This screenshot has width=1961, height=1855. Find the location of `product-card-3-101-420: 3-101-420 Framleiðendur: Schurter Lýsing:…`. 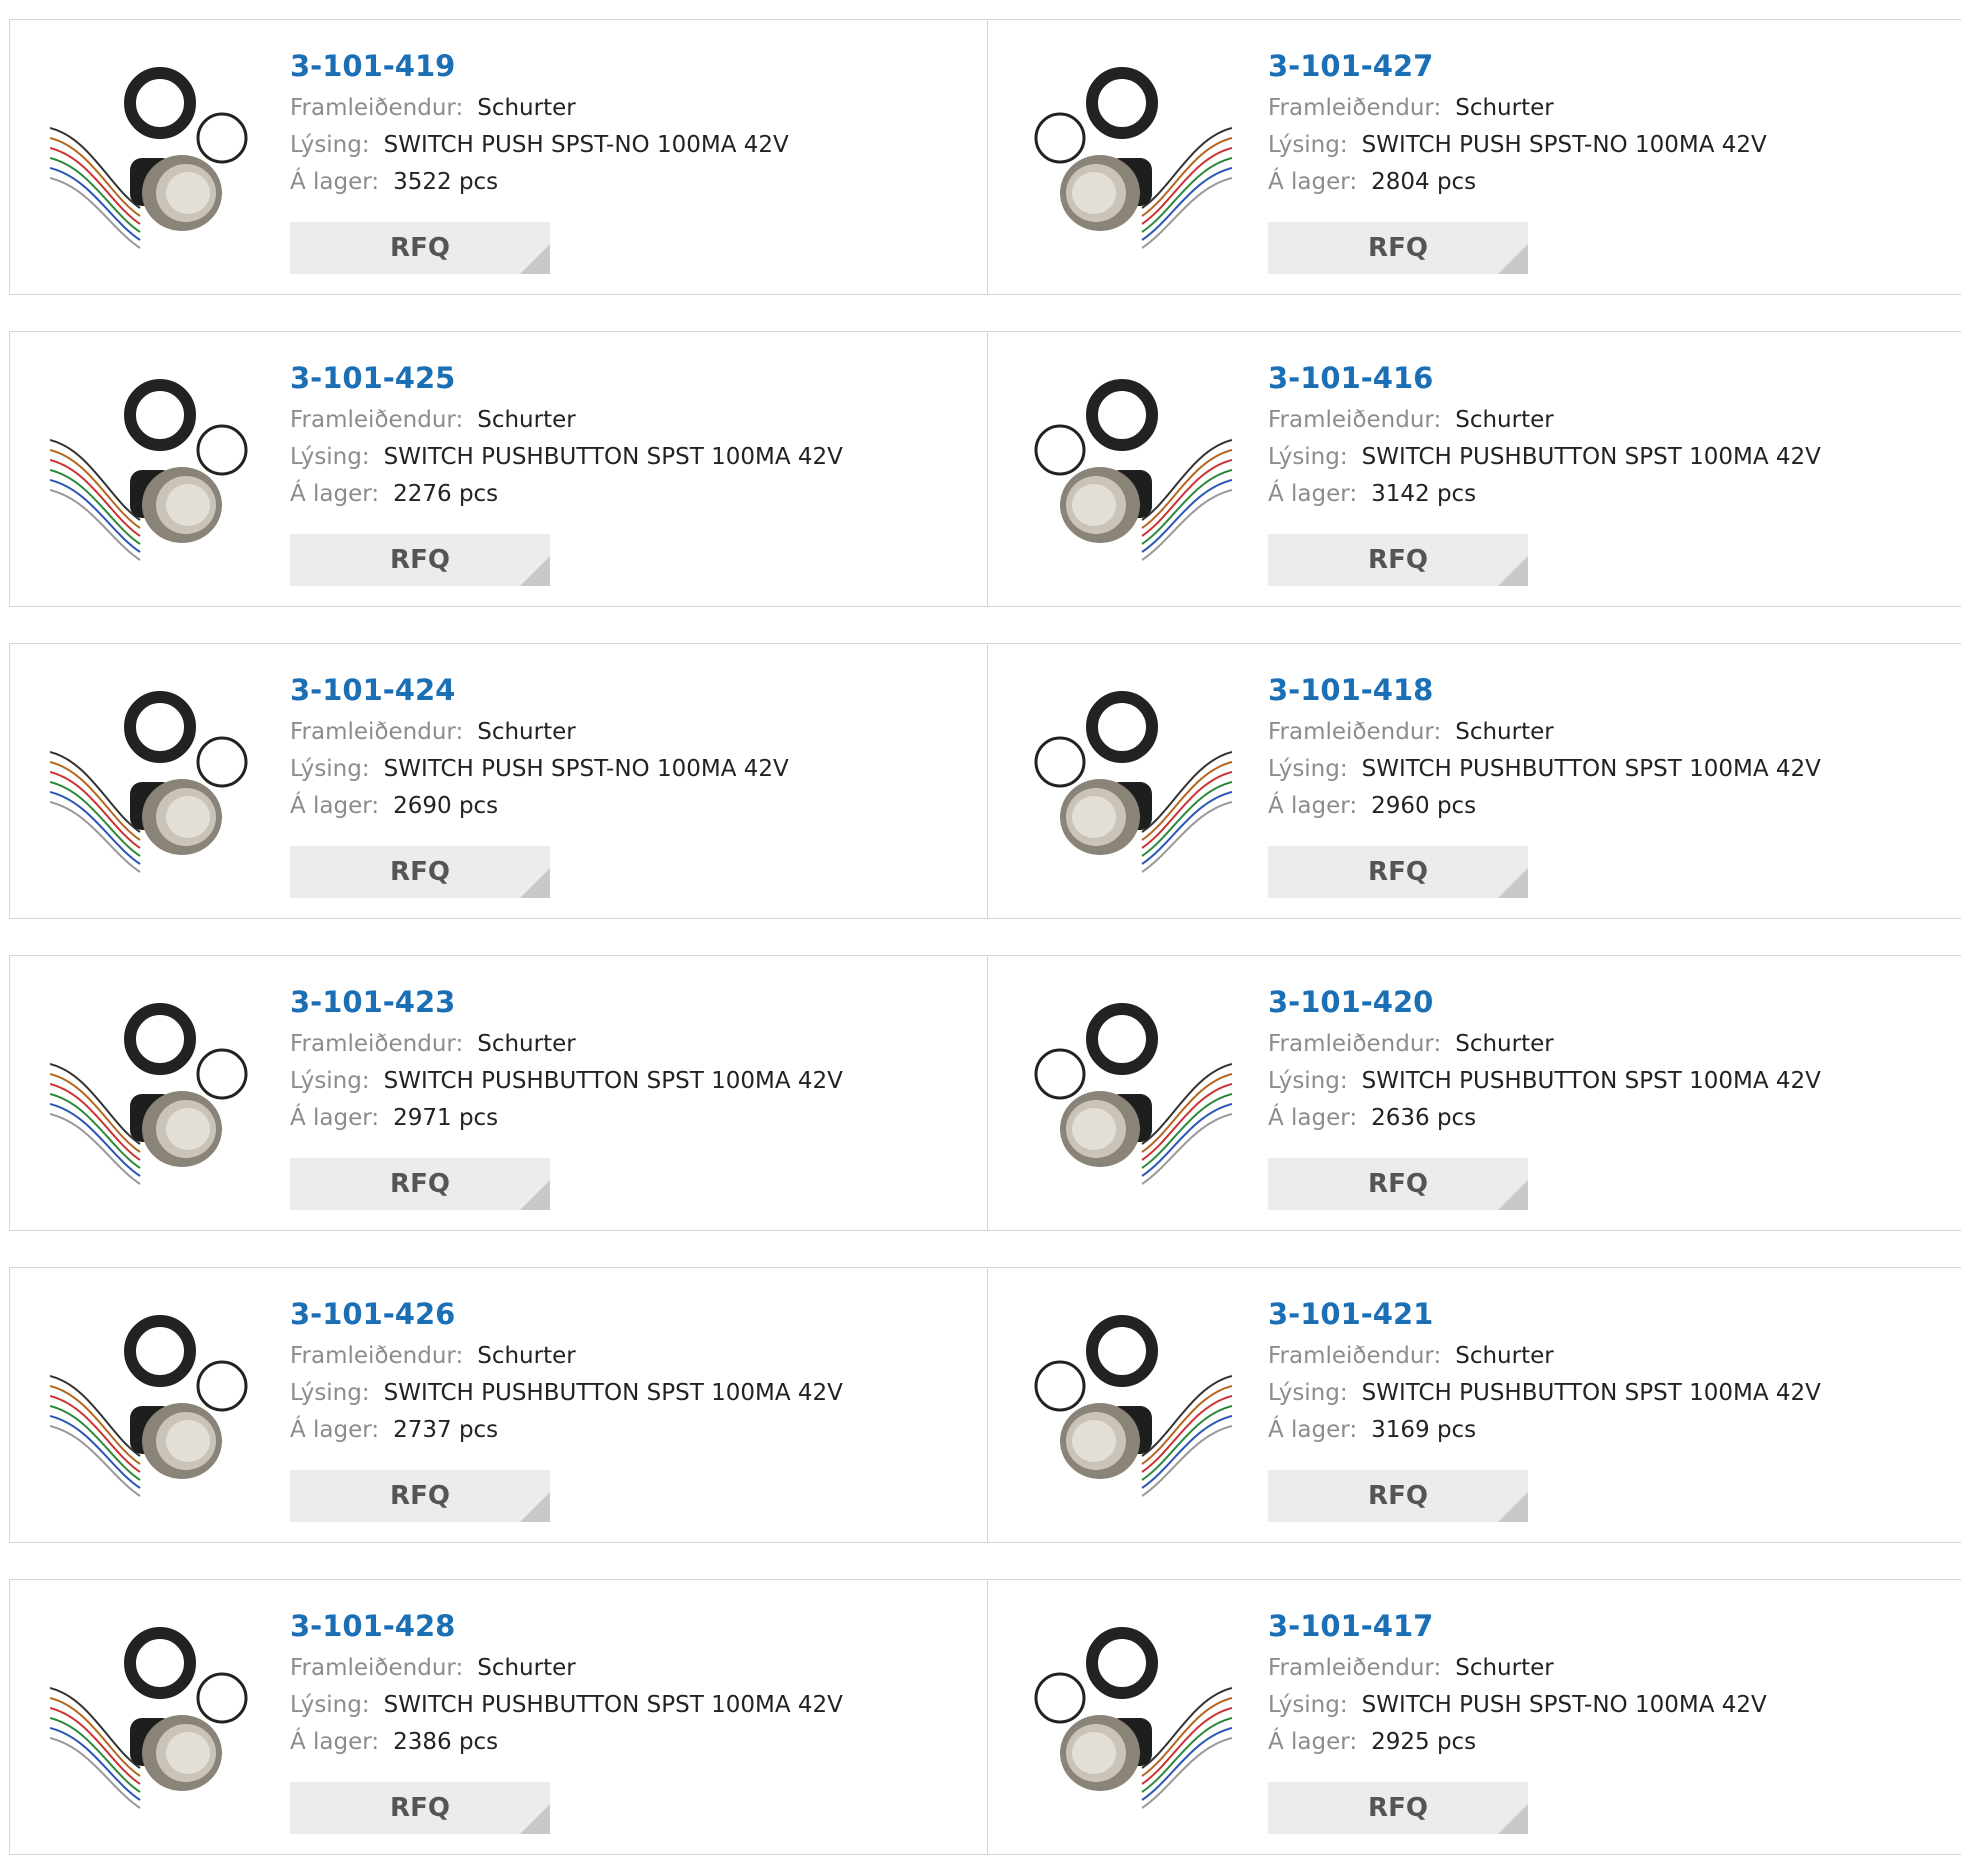

product-card-3-101-420: 3-101-420 Framleiðendur: Schurter Lýsing:… is located at coordinates (1474, 1093).